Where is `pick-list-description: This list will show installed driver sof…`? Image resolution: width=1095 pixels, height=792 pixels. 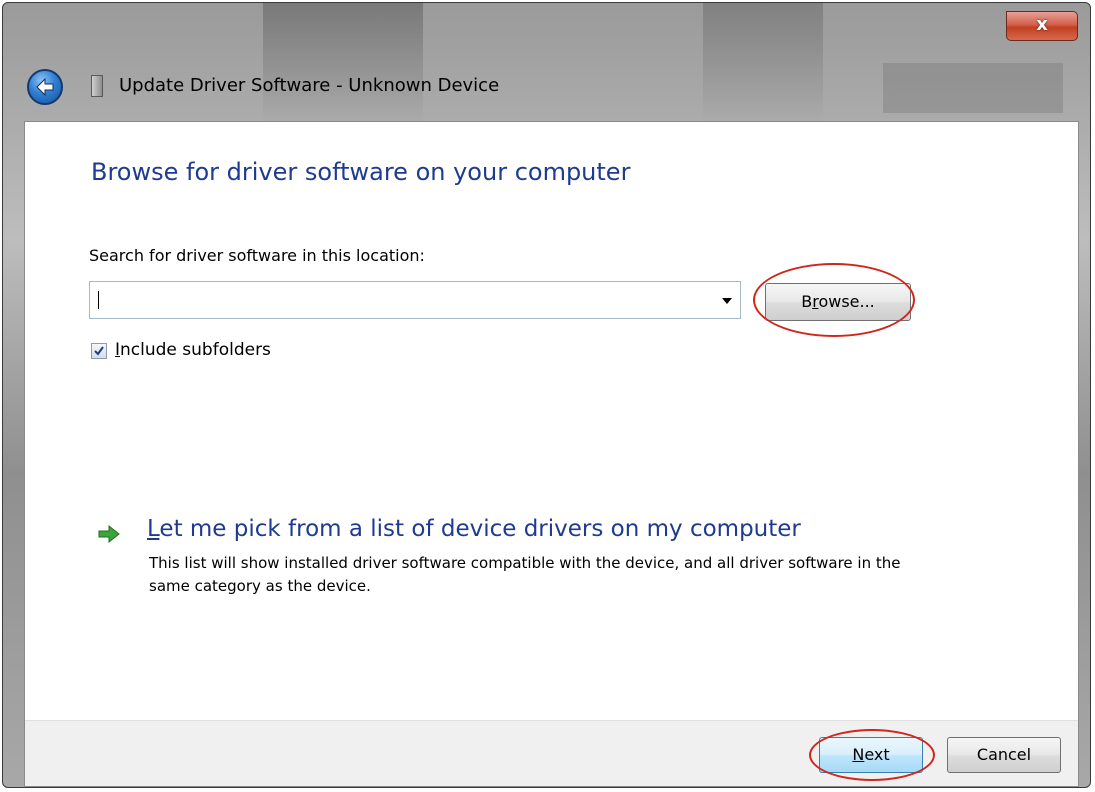
pick-list-description: This list will show installed driver sof… is located at coordinates (525, 574).